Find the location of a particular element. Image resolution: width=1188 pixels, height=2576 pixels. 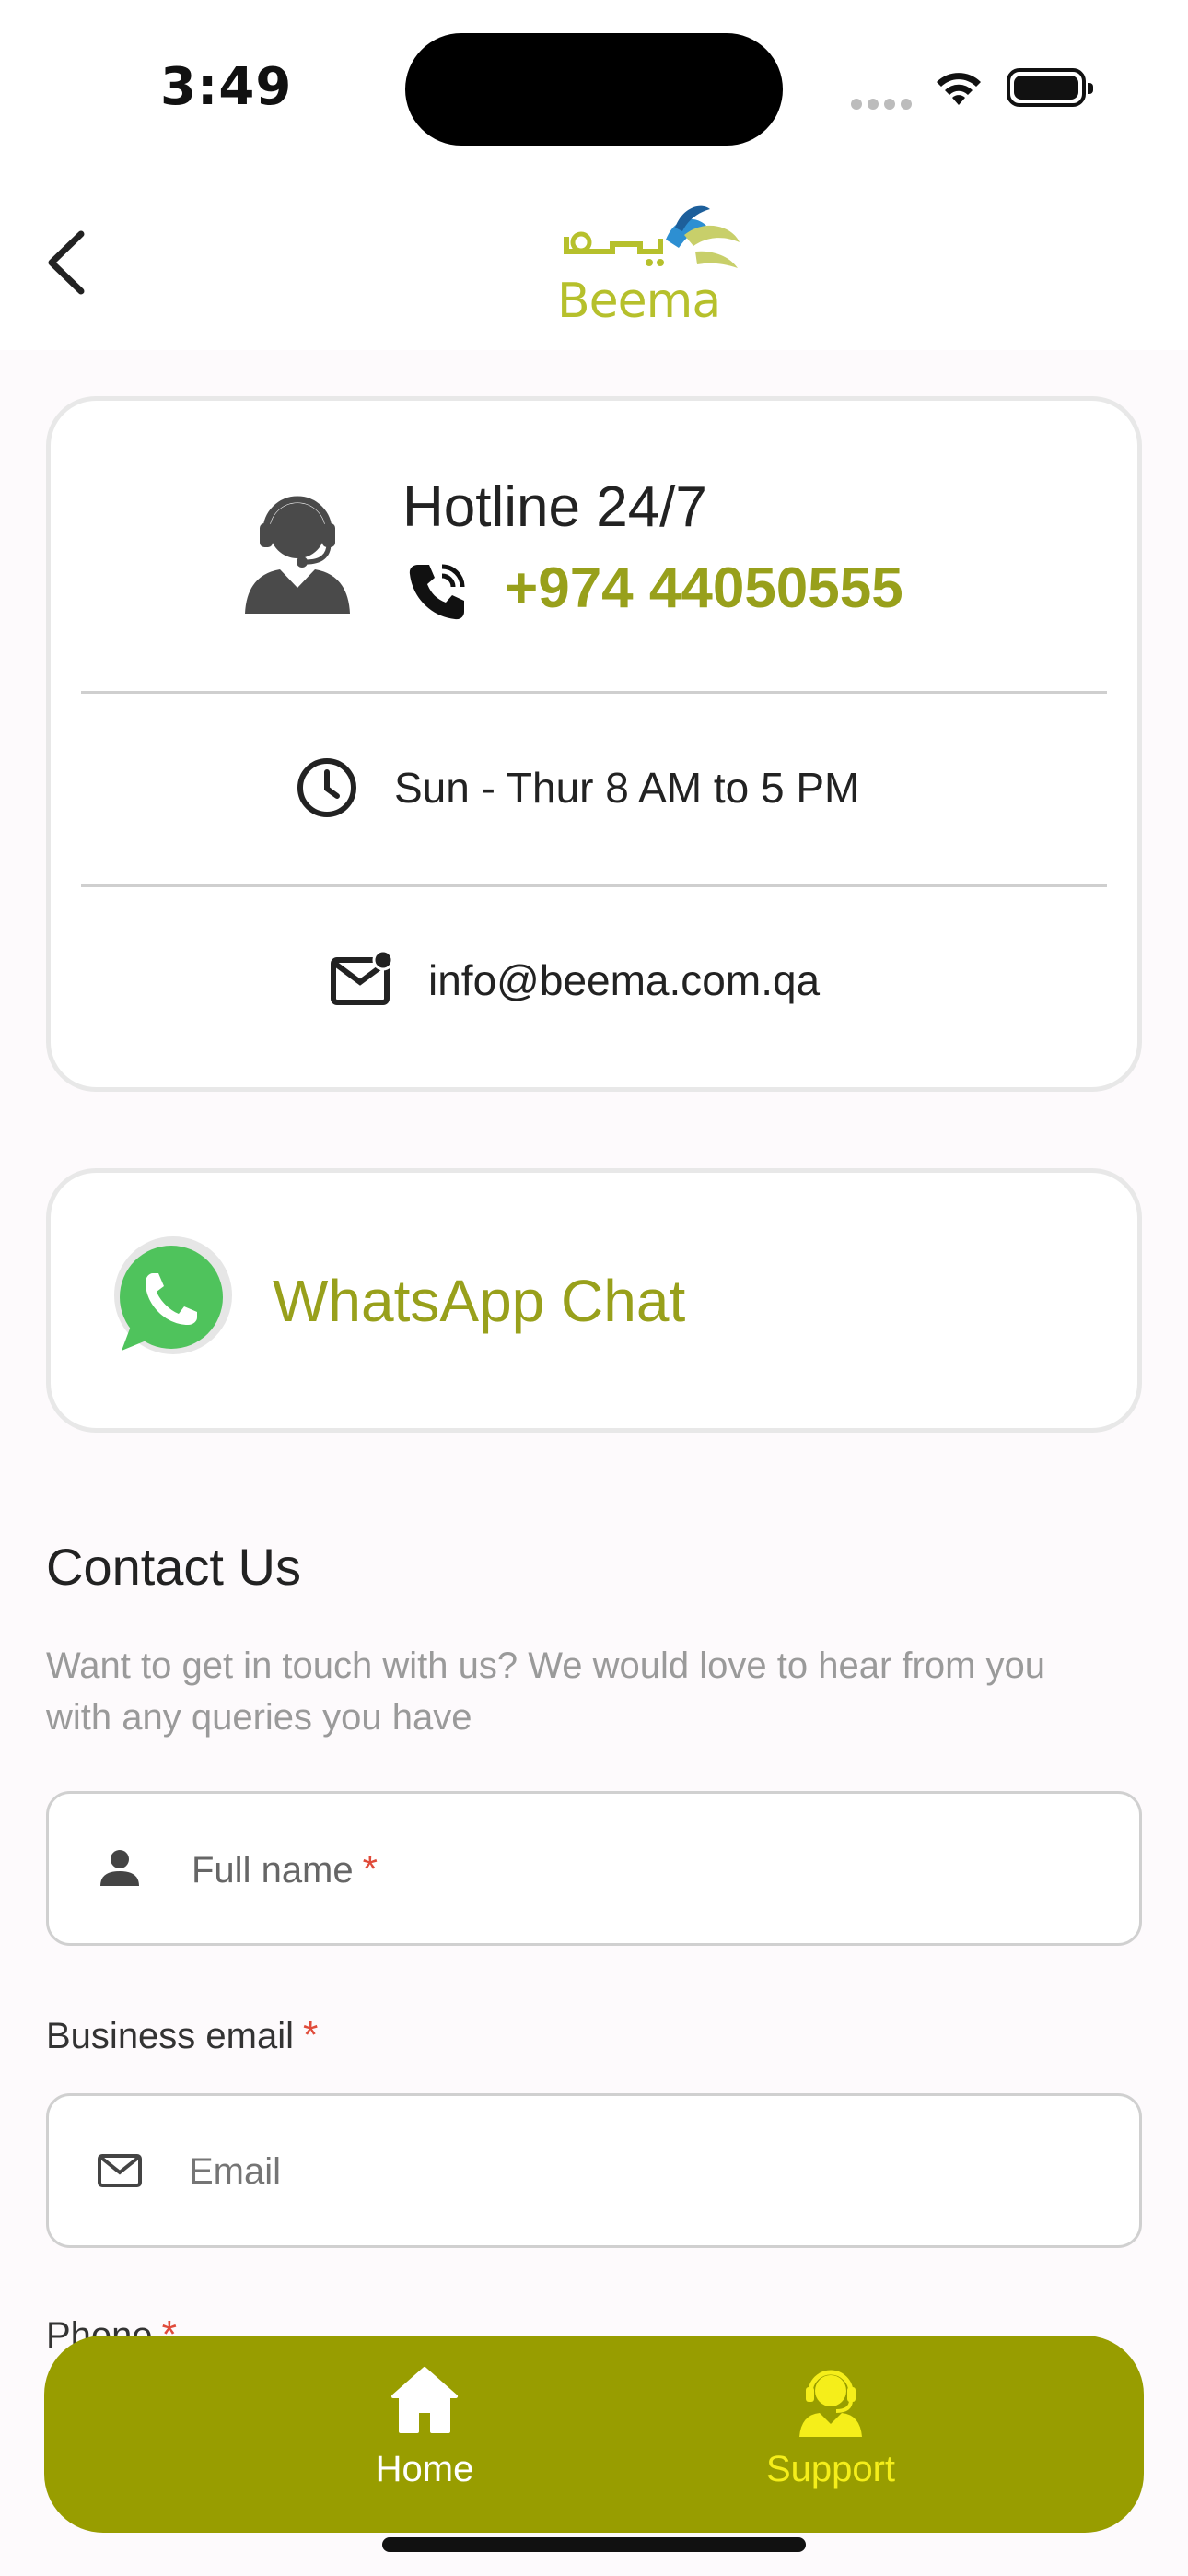

tab-home-label: Home is located at coordinates (424, 2469).